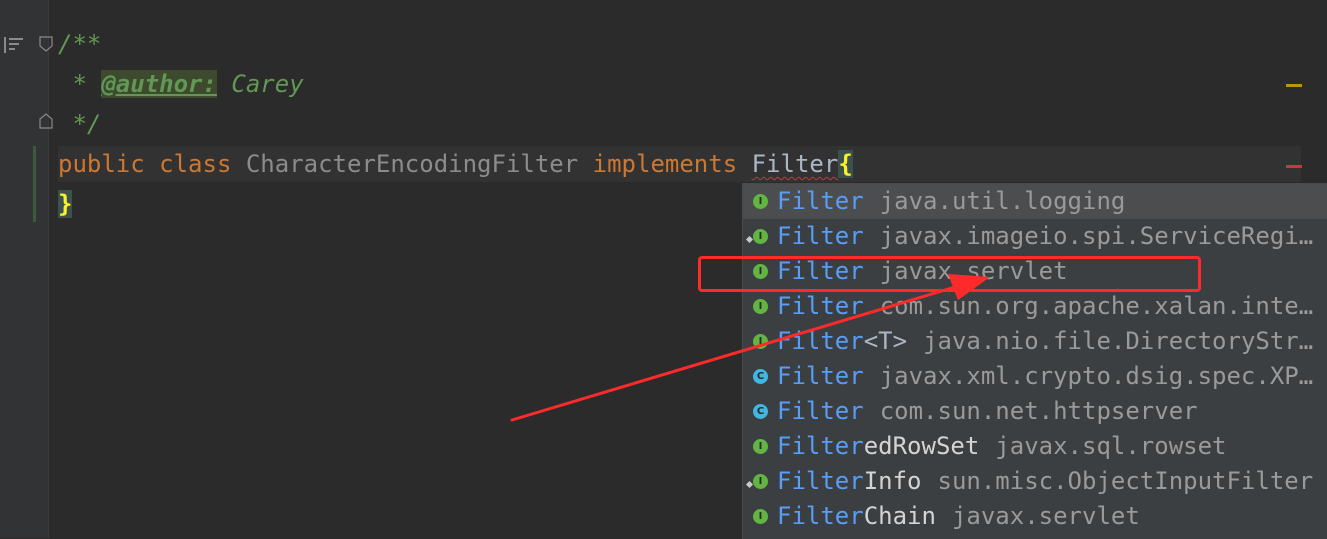  What do you see at coordinates (1111, 446) in the screenshot?
I see `completion-package: javax.sql.rowset` at bounding box center [1111, 446].